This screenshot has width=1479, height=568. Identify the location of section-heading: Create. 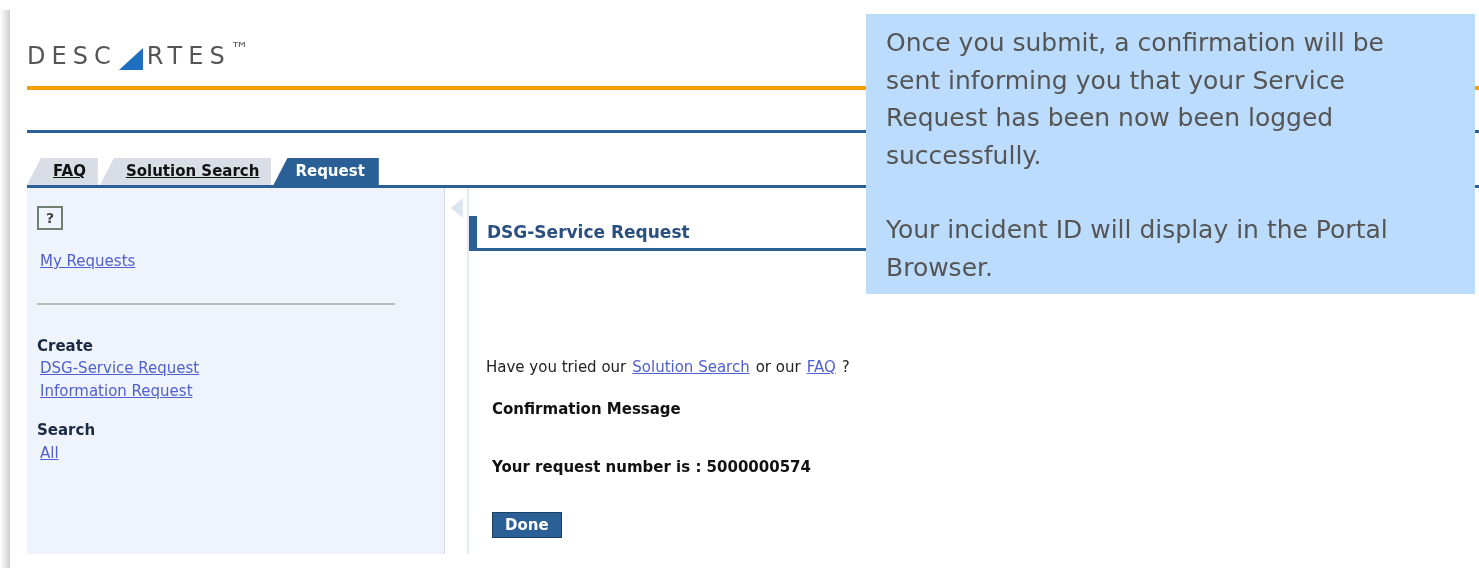
(65, 346).